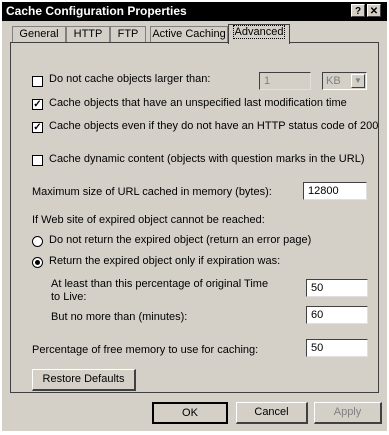  What do you see at coordinates (272, 413) in the screenshot?
I see `cancel-button: Cancel` at bounding box center [272, 413].